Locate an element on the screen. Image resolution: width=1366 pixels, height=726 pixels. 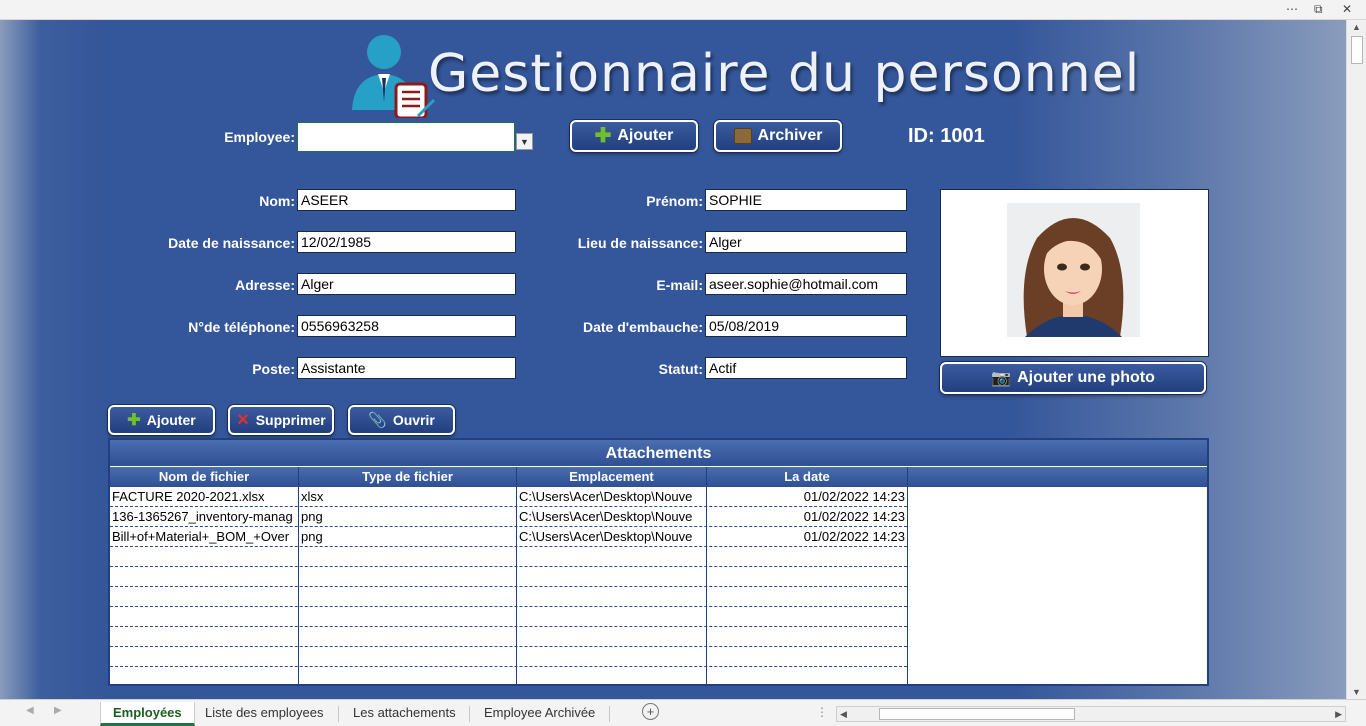
camera-add-icon: 📷 is located at coordinates (1001, 378).